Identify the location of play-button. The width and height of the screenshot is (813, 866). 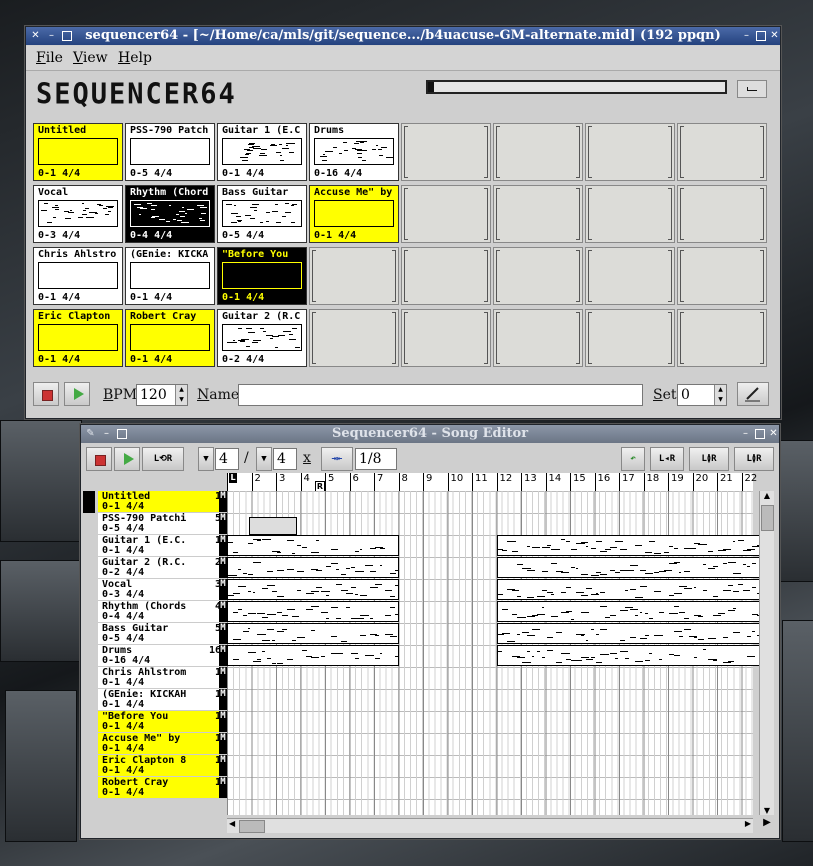
(77, 394).